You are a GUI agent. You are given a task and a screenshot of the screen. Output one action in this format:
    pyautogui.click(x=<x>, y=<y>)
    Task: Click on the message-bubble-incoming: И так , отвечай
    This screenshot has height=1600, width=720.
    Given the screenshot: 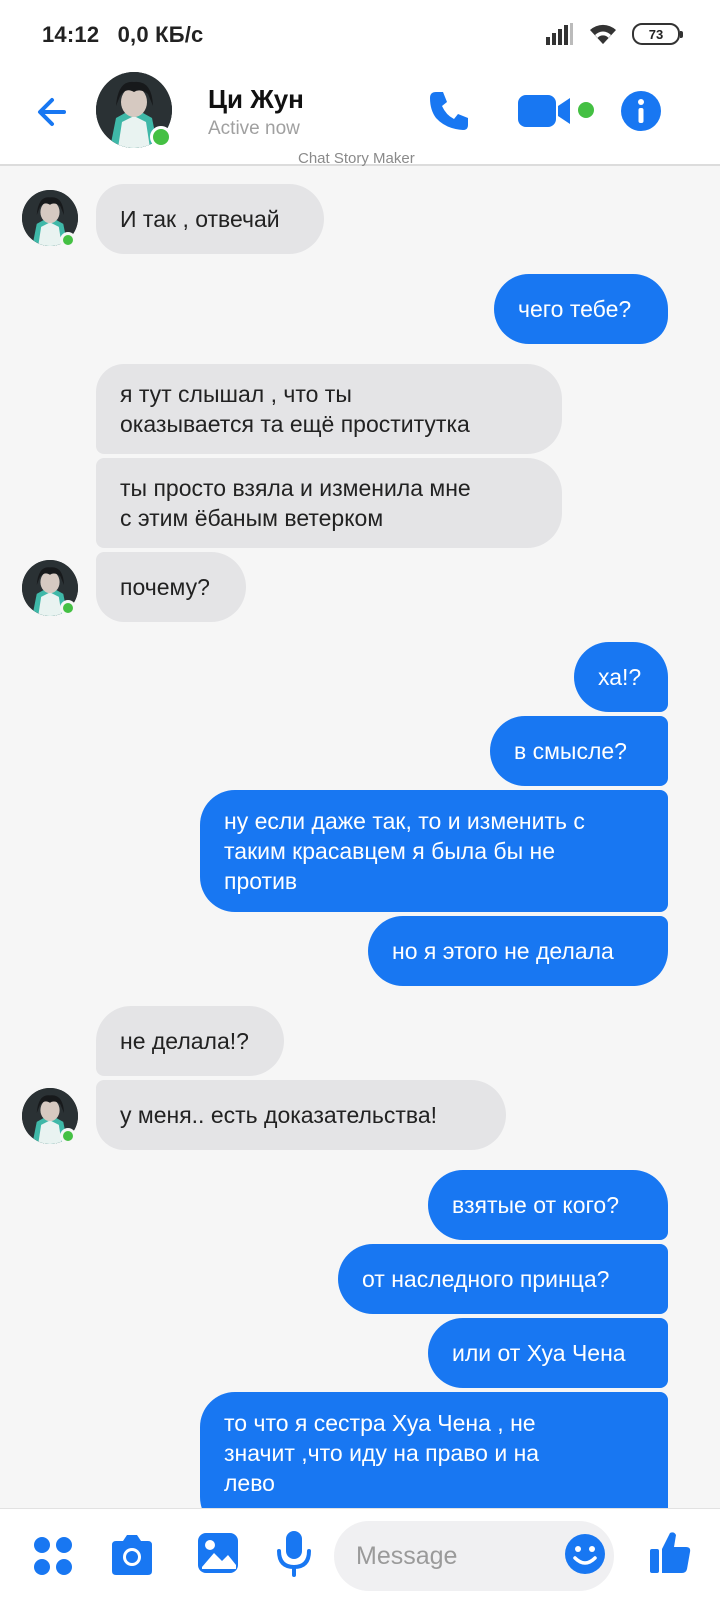 What is the action you would take?
    pyautogui.click(x=210, y=219)
    